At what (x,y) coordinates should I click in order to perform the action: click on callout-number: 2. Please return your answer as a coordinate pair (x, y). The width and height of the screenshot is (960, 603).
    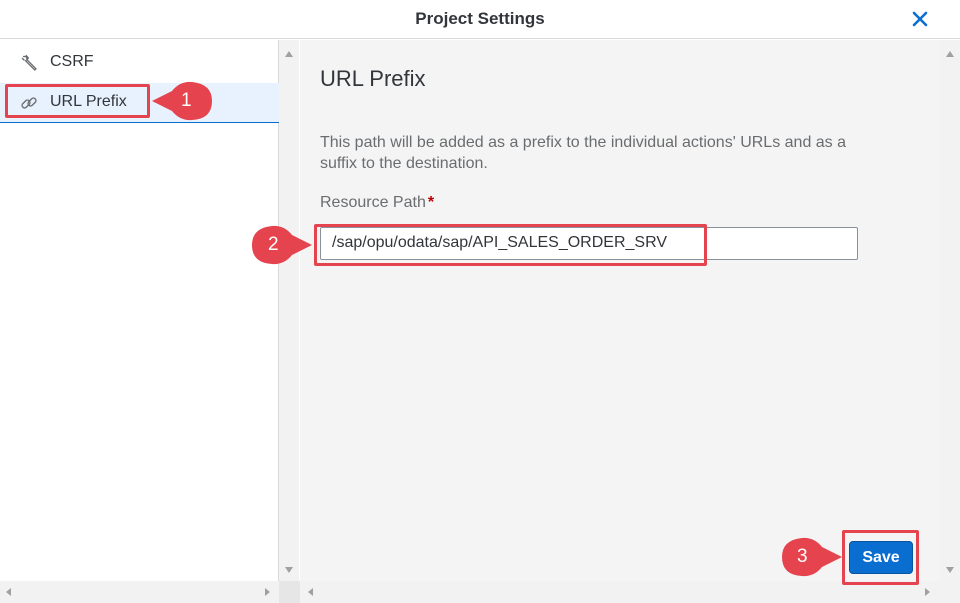
    Looking at the image, I should click on (273, 244).